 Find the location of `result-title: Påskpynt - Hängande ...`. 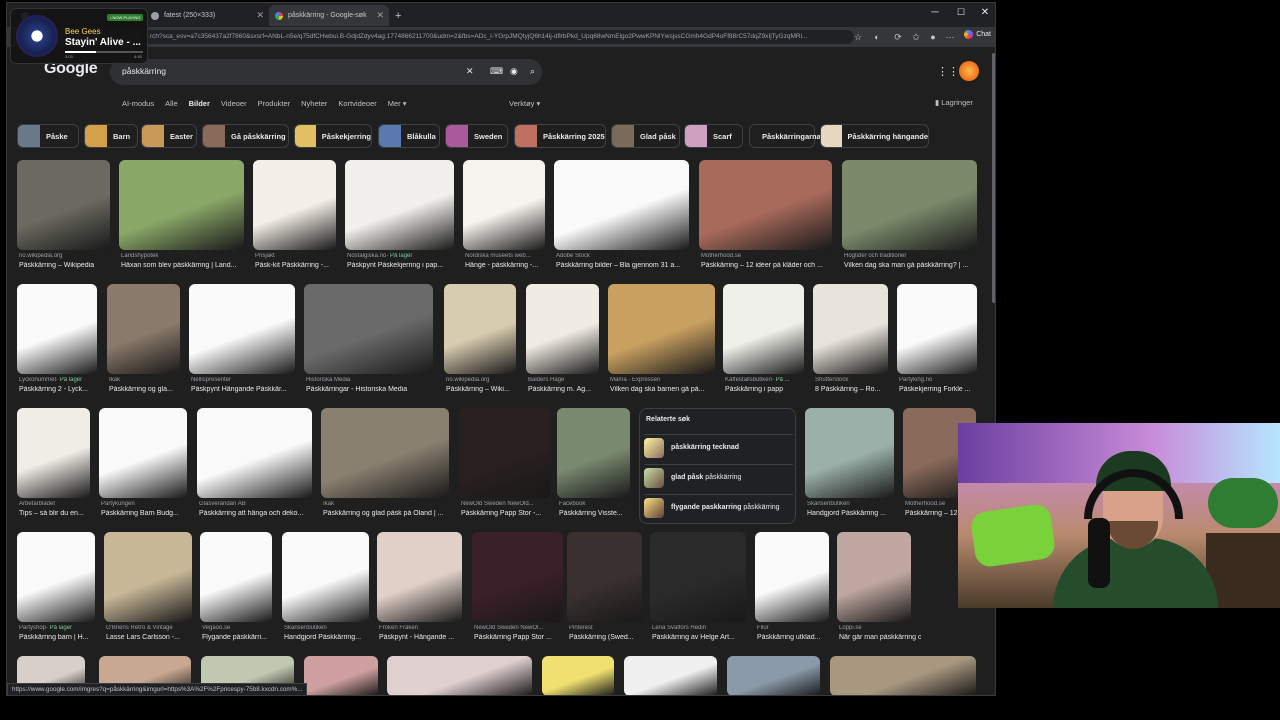

result-title: Påskpynt - Hängande ... is located at coordinates (425, 637).